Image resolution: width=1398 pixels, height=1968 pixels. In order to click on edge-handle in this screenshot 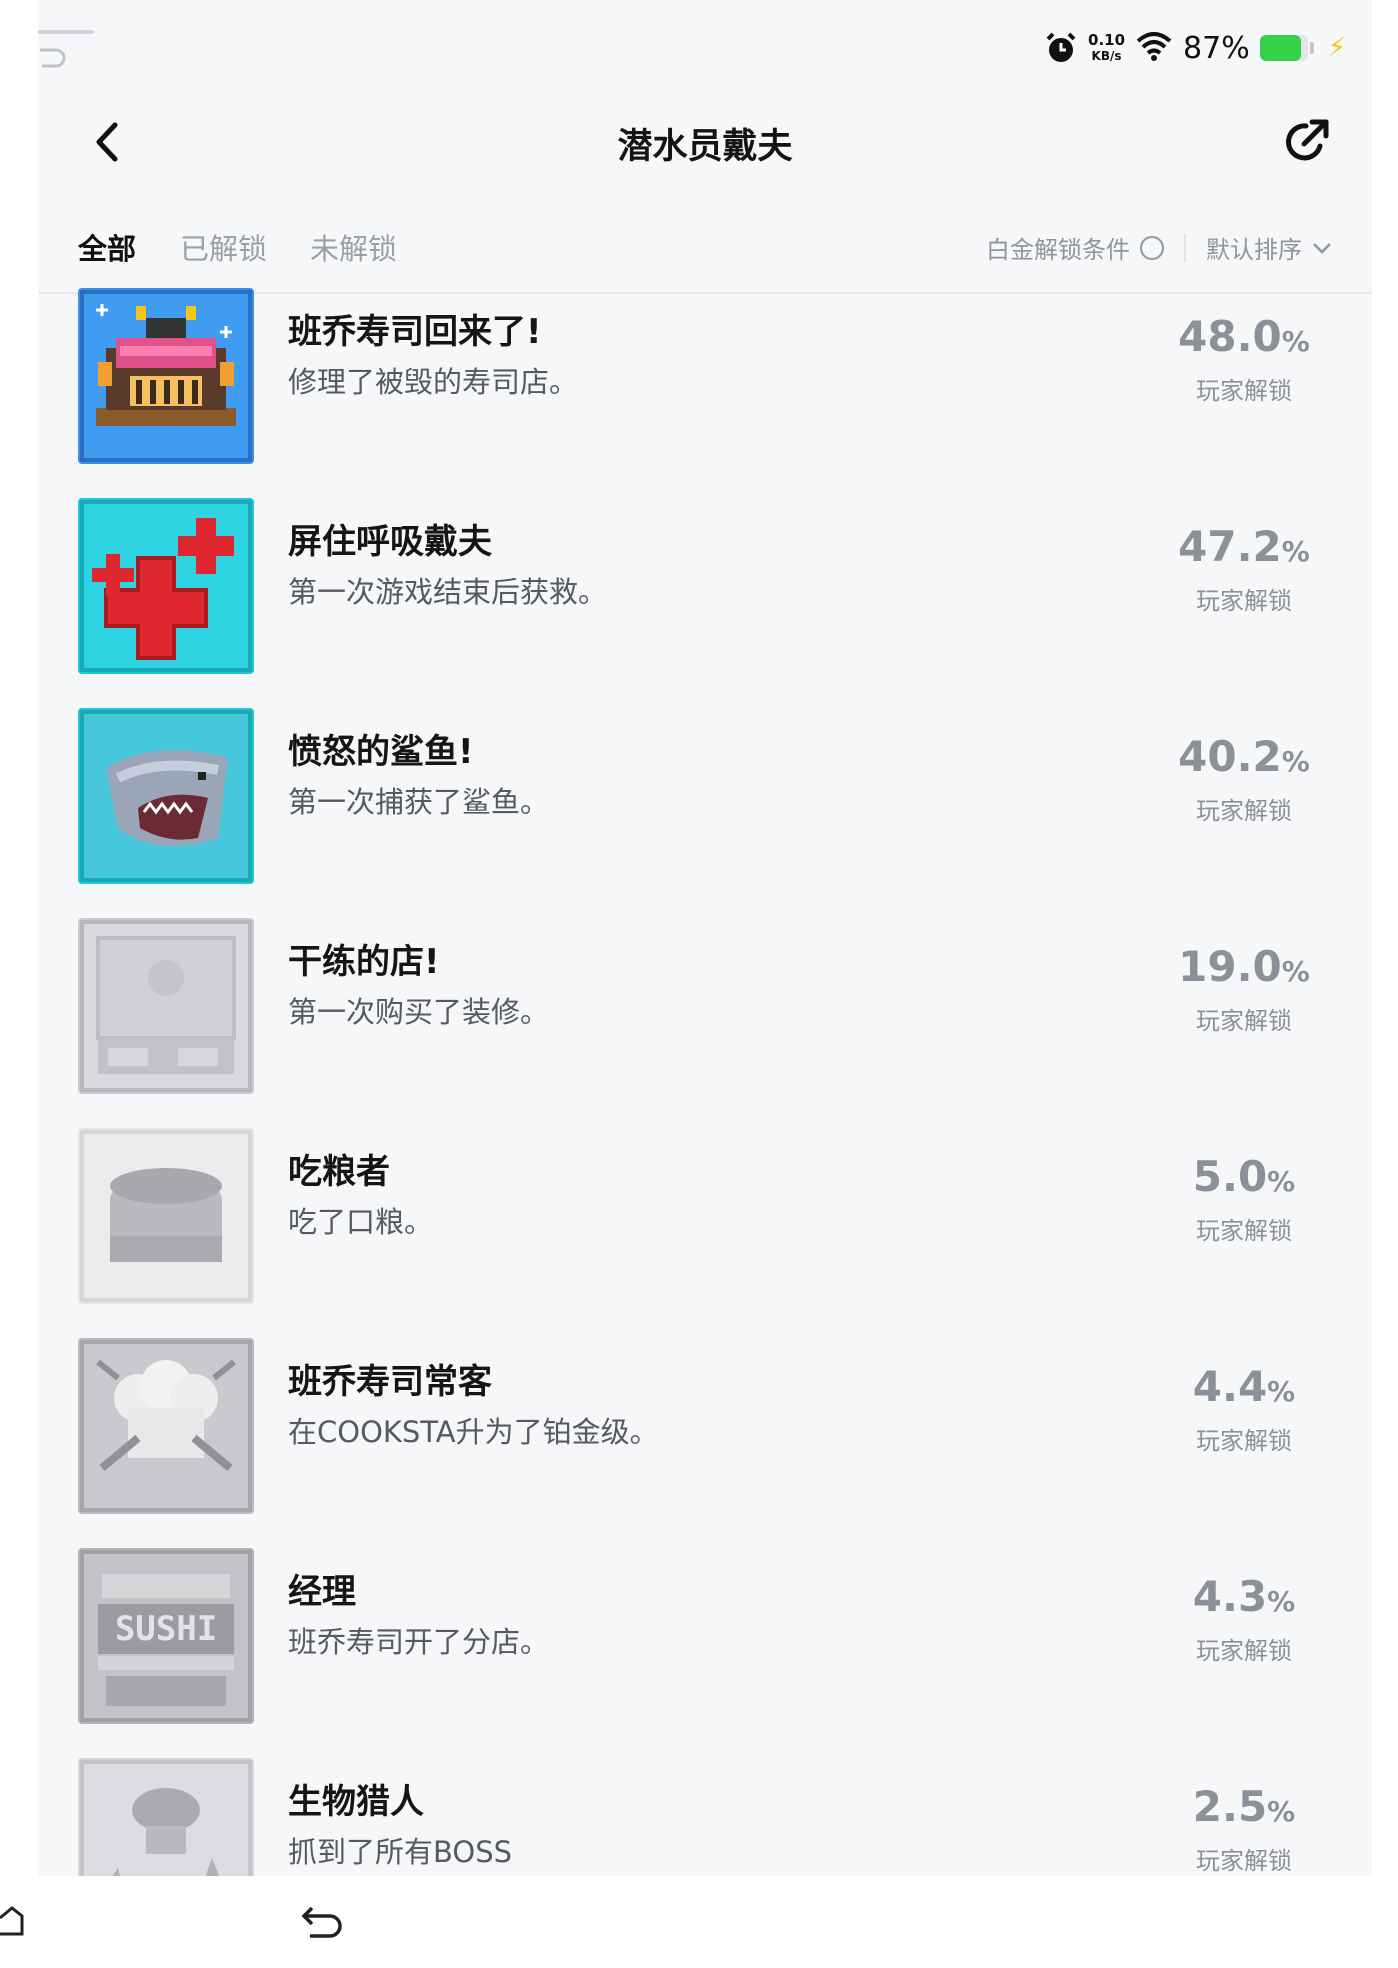, I will do `click(66, 32)`.